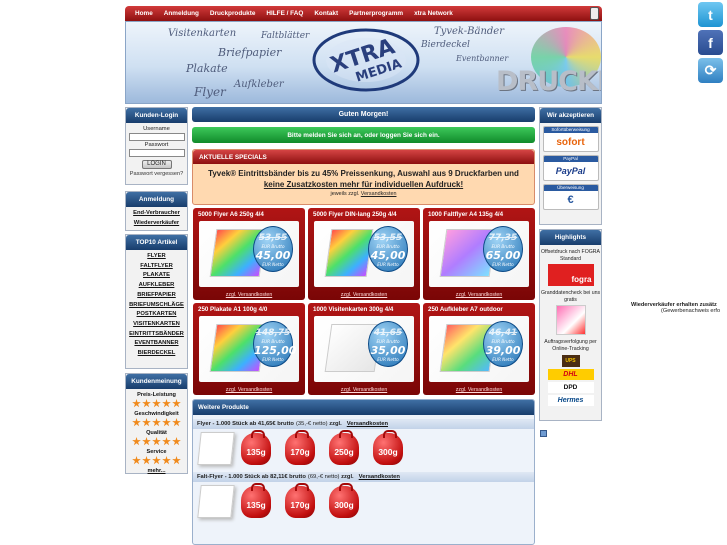 This screenshot has width=727, height=545. I want to click on product-image: 46,41 EUR Brutto 39,00 EUR Netto, so click(479, 349).